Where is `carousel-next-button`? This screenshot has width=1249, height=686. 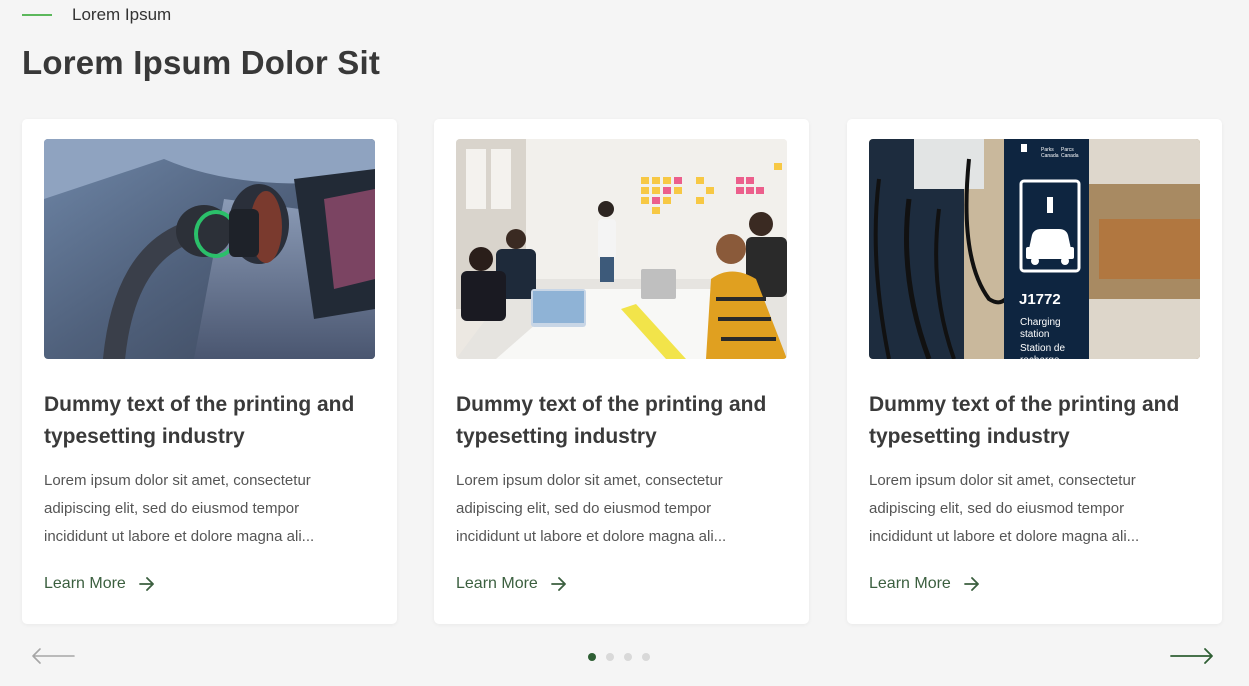 carousel-next-button is located at coordinates (1192, 656).